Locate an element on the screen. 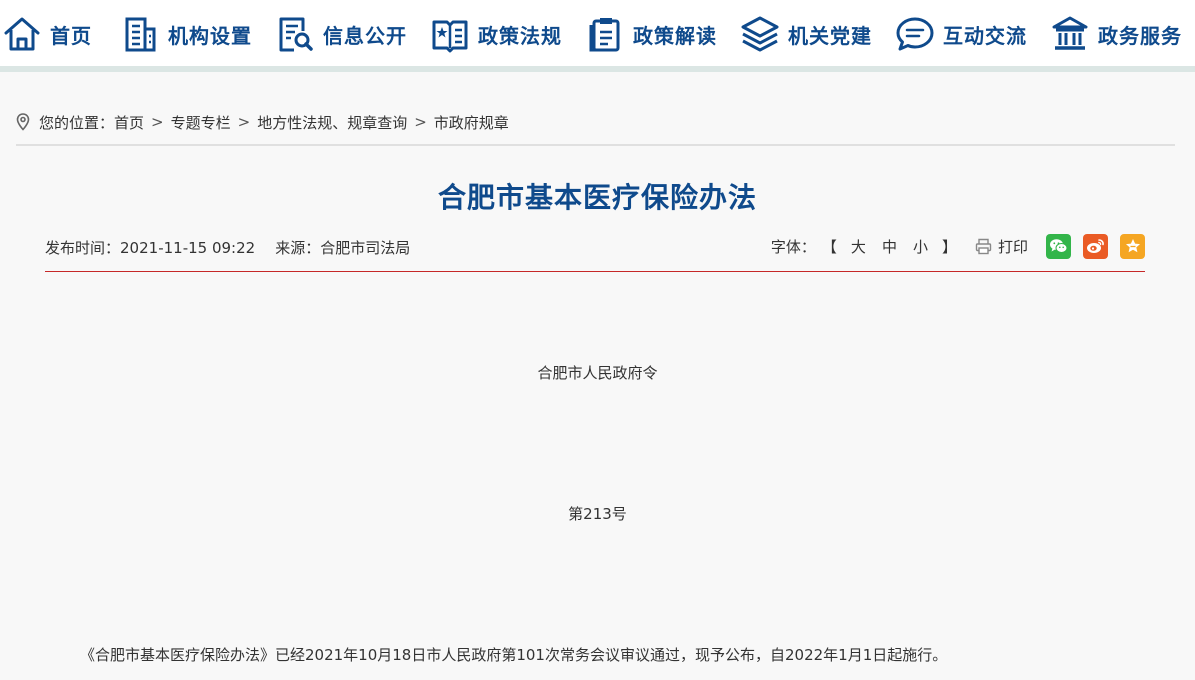  print-label: 打印 is located at coordinates (1012, 246).